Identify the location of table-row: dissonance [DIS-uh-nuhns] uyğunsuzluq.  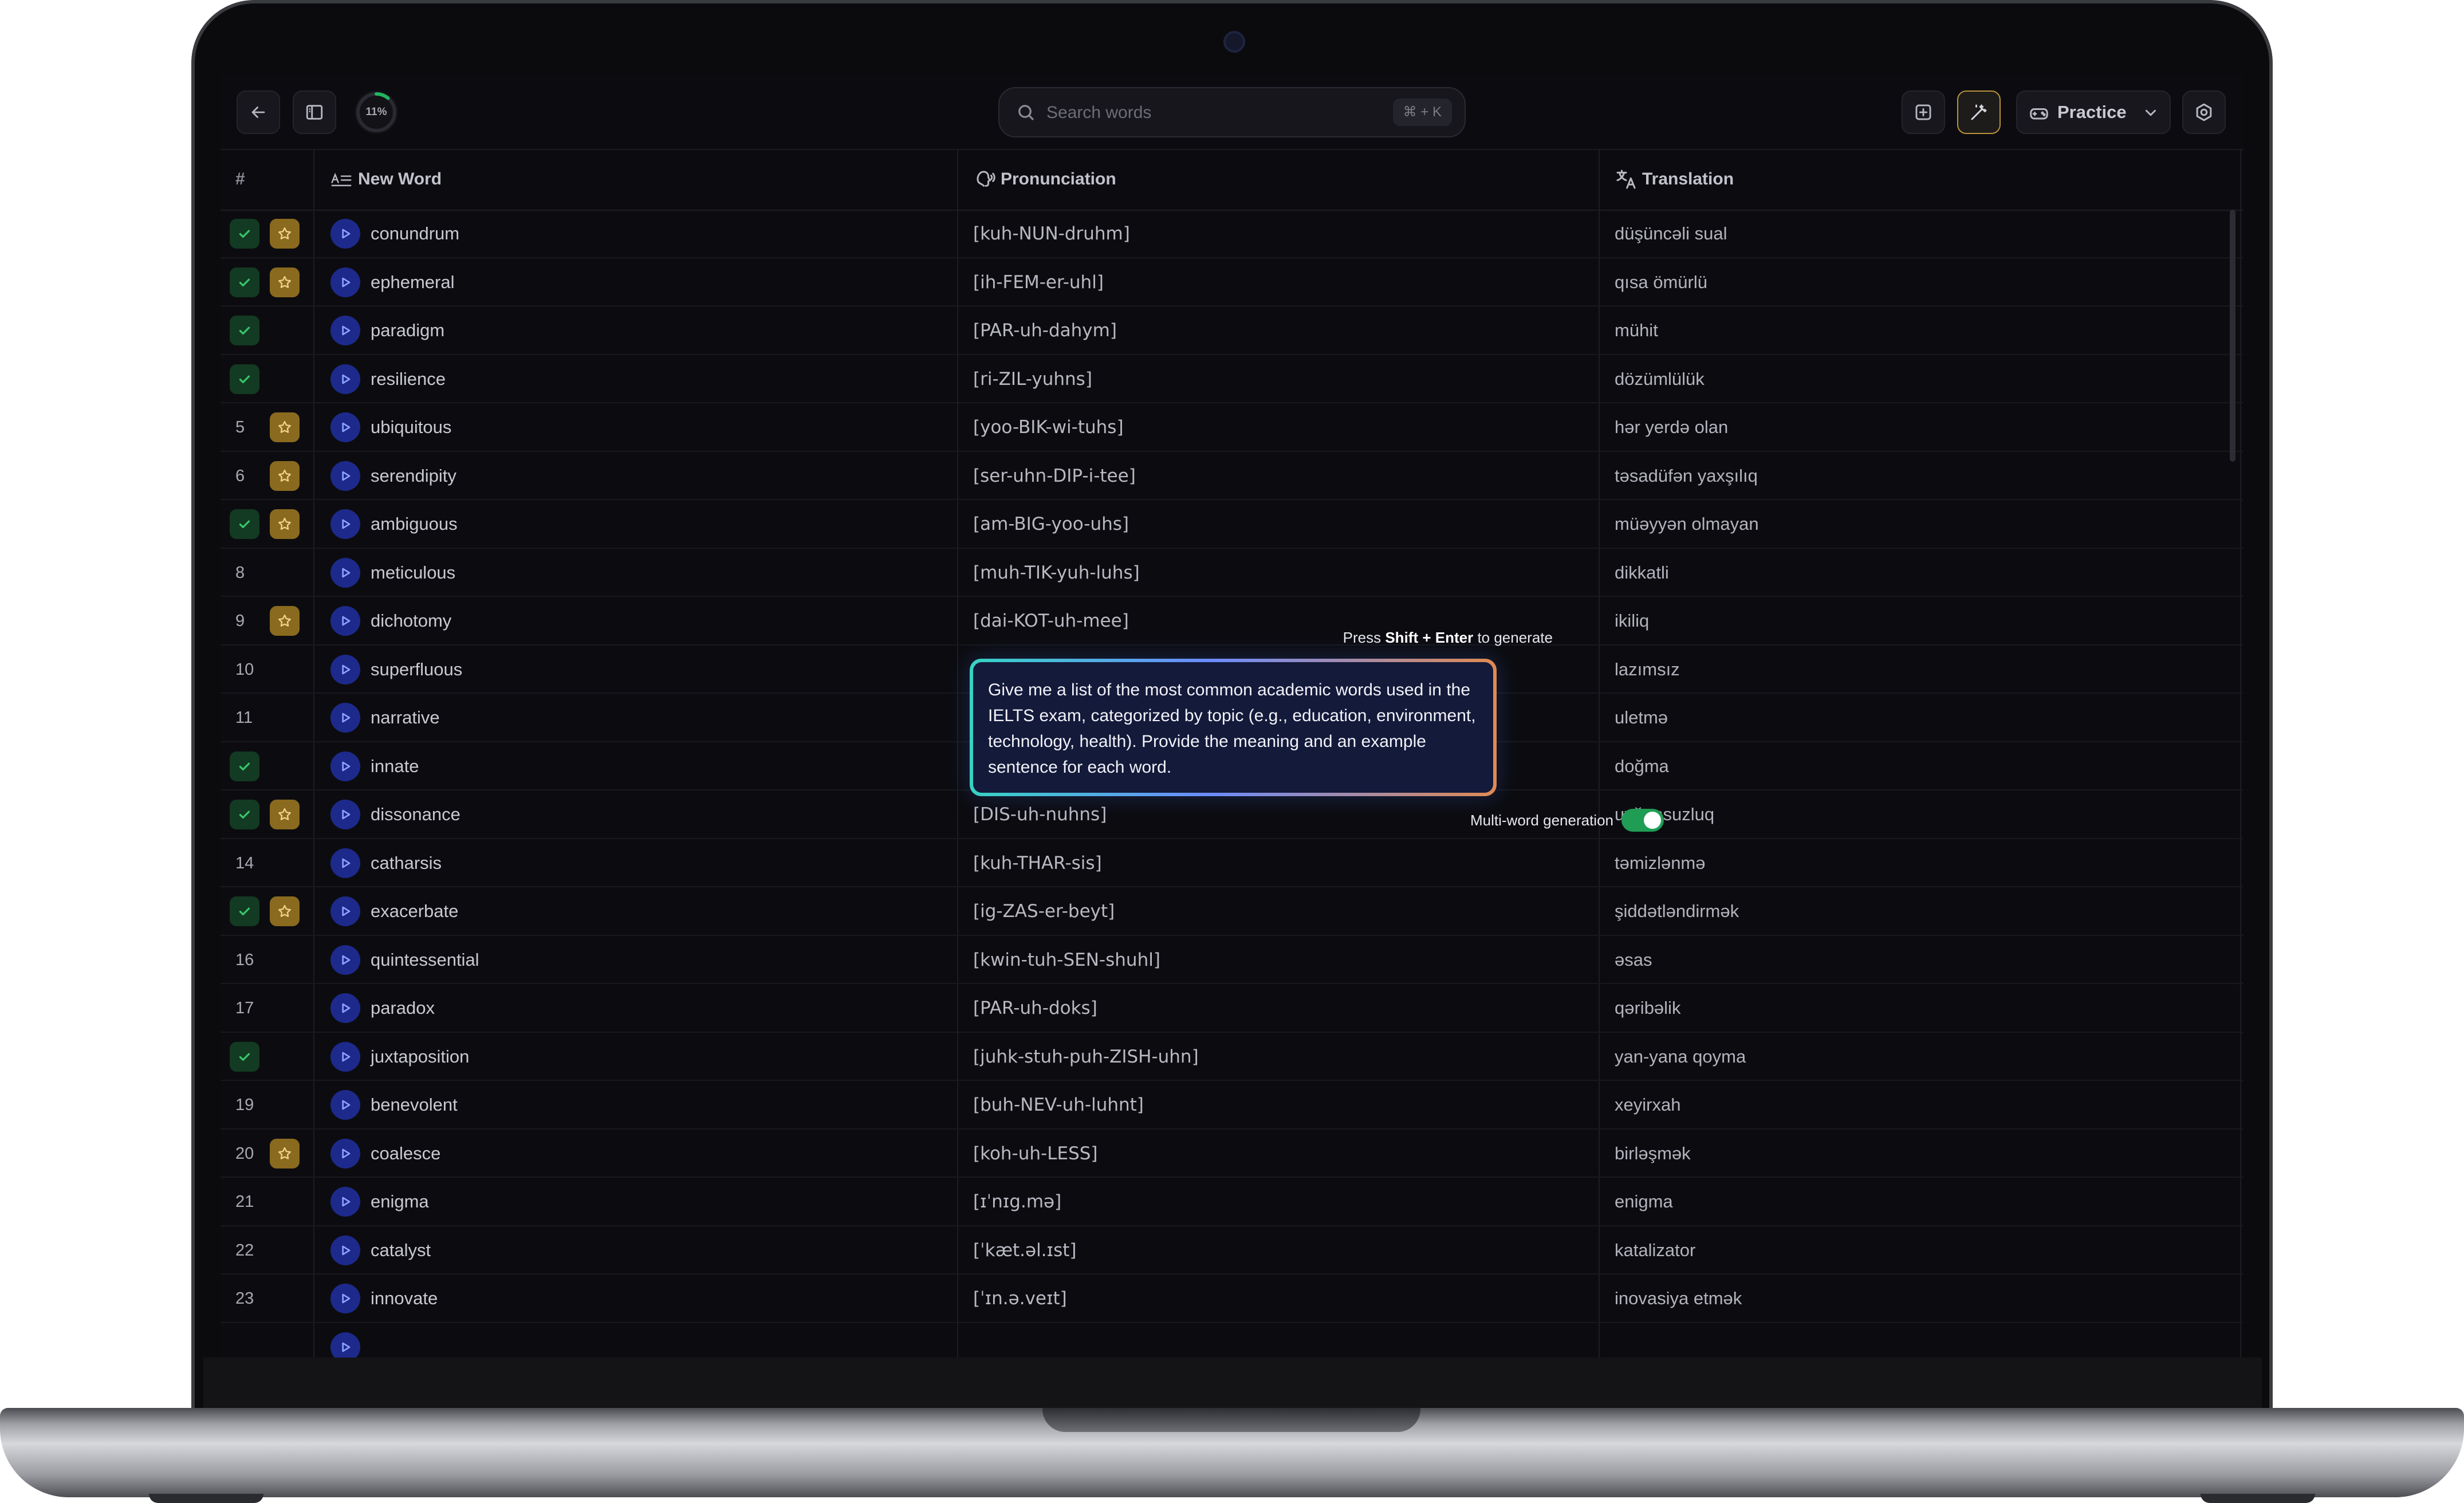
(1232, 814).